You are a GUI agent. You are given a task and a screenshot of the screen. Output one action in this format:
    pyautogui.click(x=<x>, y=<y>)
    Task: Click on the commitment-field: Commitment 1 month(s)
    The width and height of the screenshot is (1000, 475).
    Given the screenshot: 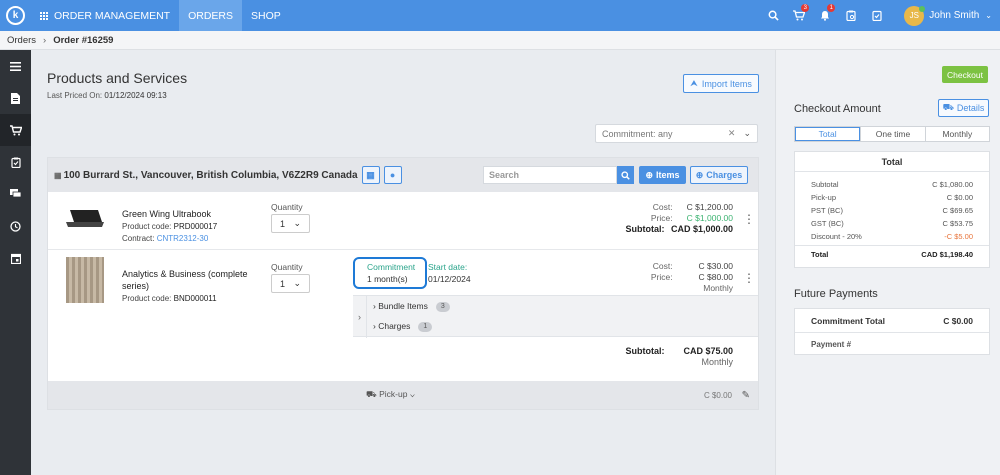 What is the action you would take?
    pyautogui.click(x=390, y=273)
    